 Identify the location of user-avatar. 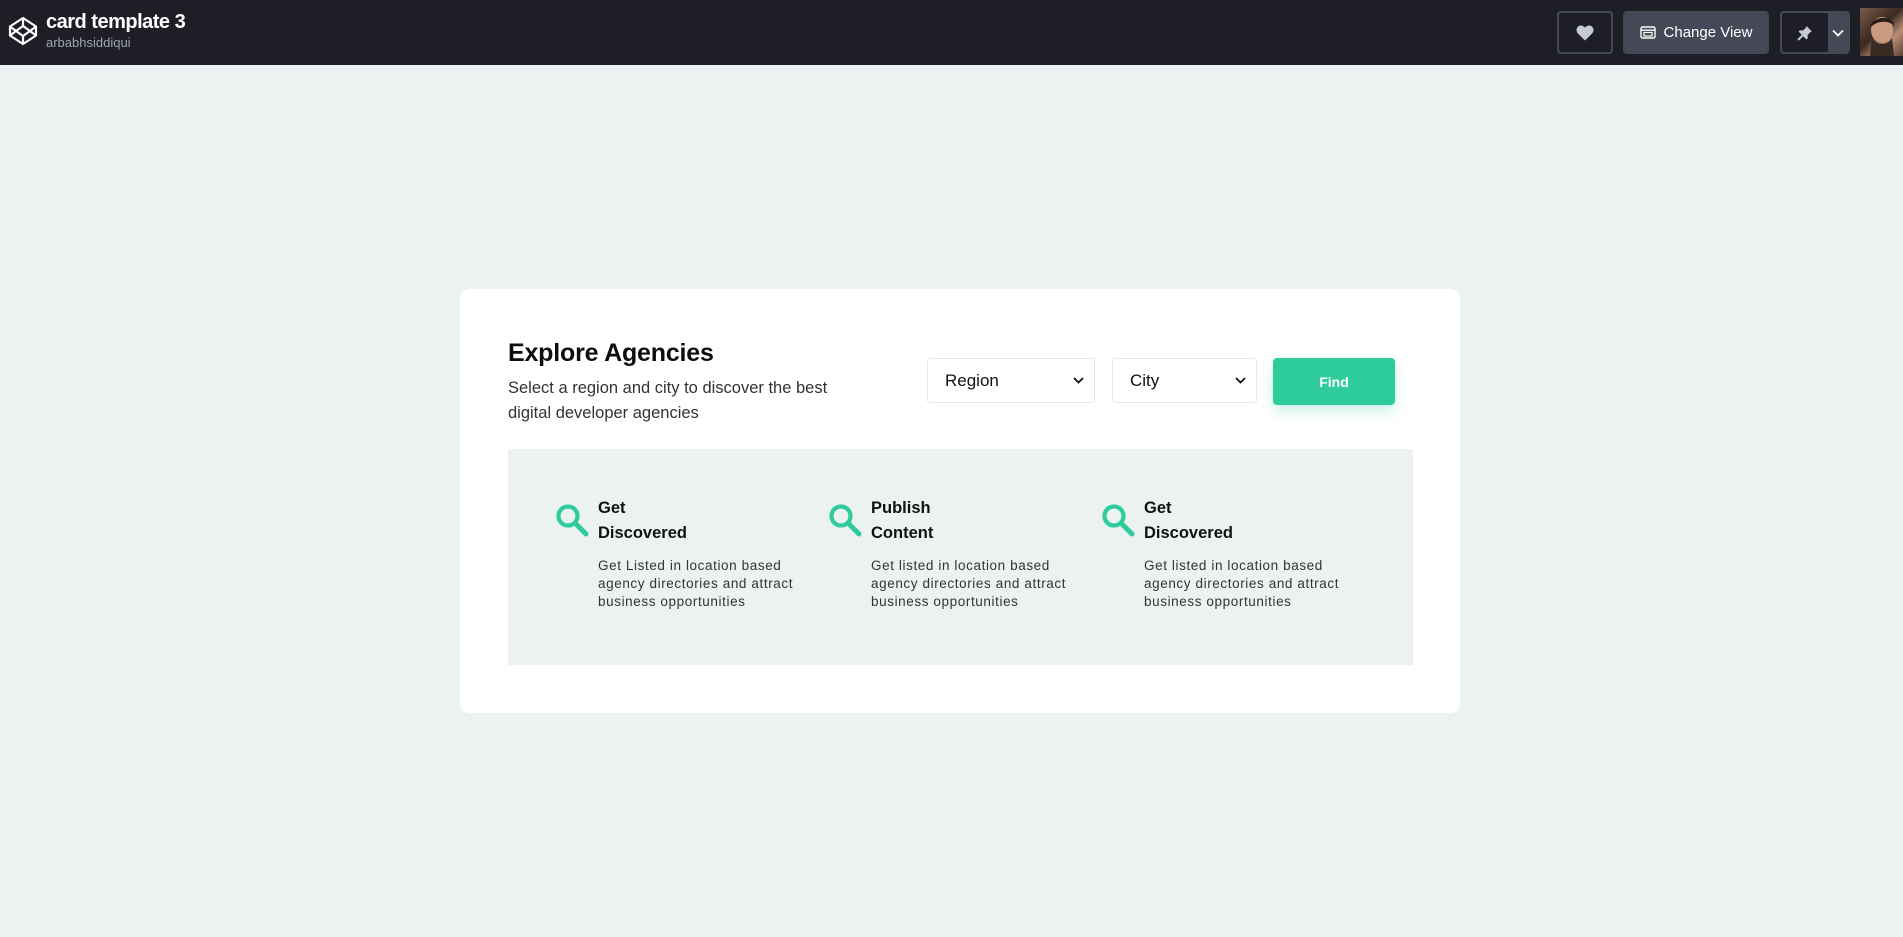
(1881, 32).